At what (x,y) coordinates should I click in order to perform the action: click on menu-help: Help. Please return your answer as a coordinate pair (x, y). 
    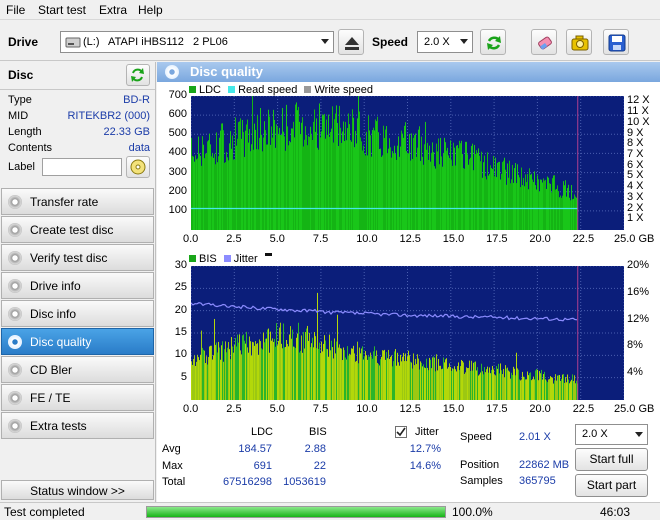
    Looking at the image, I should click on (150, 10).